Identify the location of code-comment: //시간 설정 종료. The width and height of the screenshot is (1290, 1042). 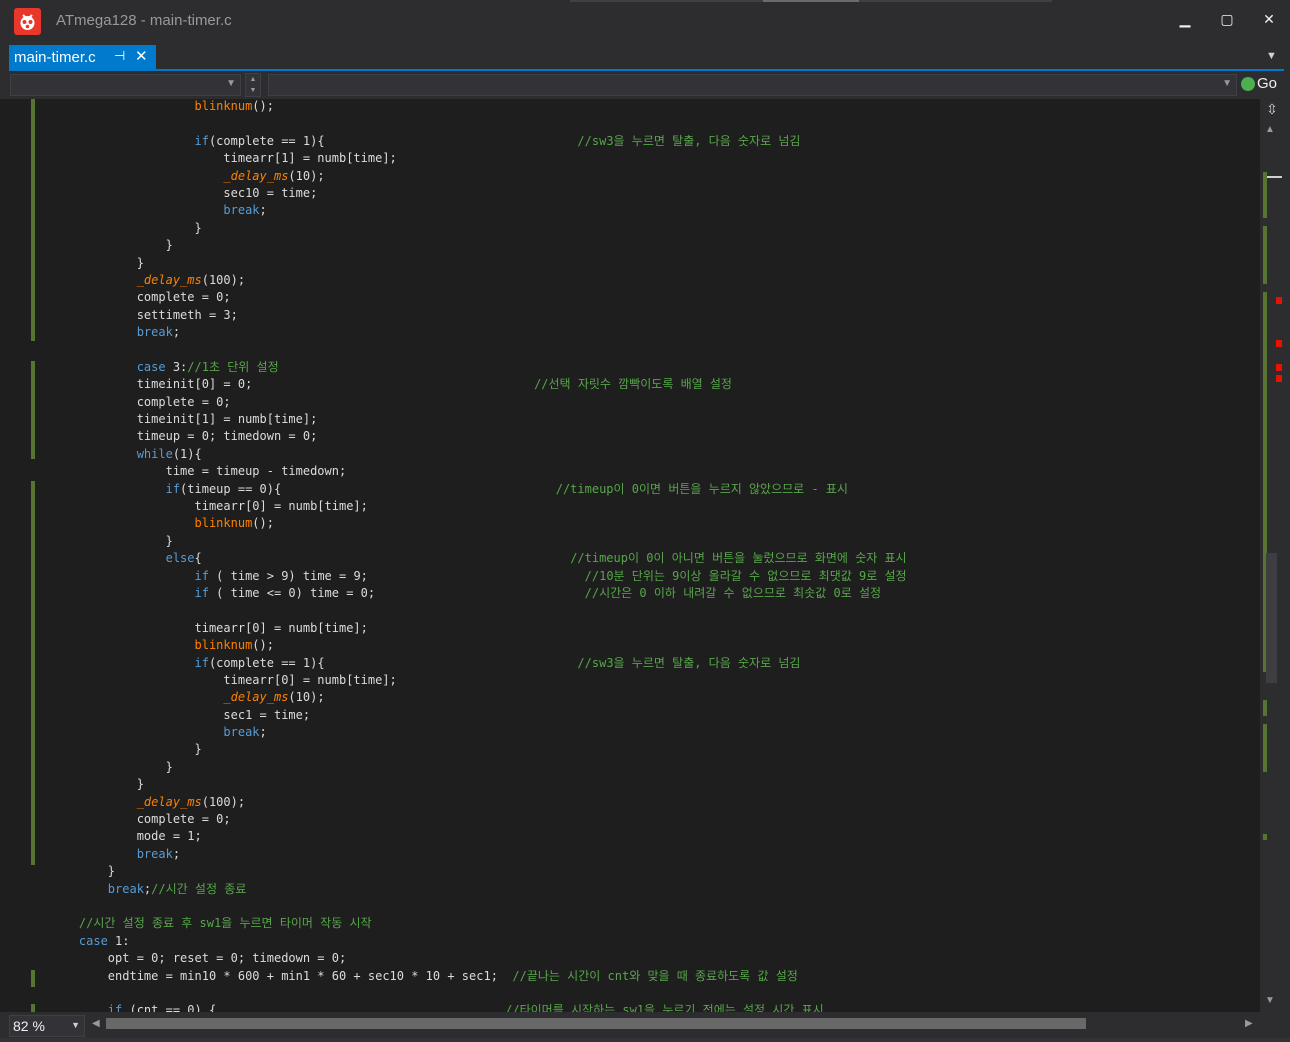
(199, 888).